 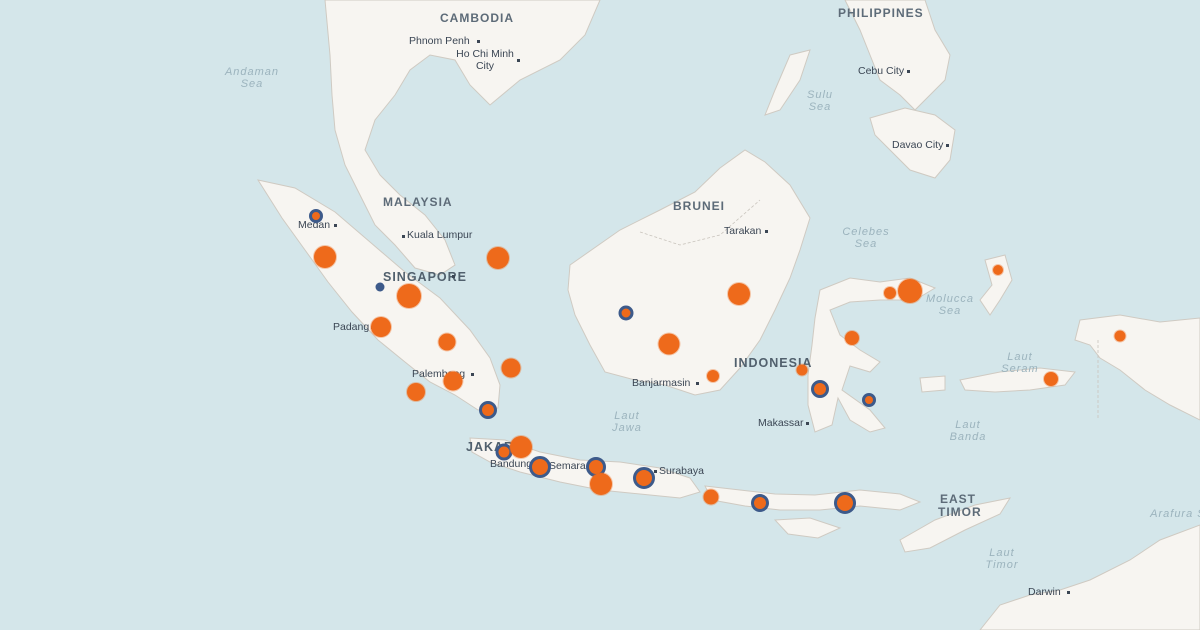 I want to click on label-laut-timor: Laut Timor, so click(x=1002, y=559).